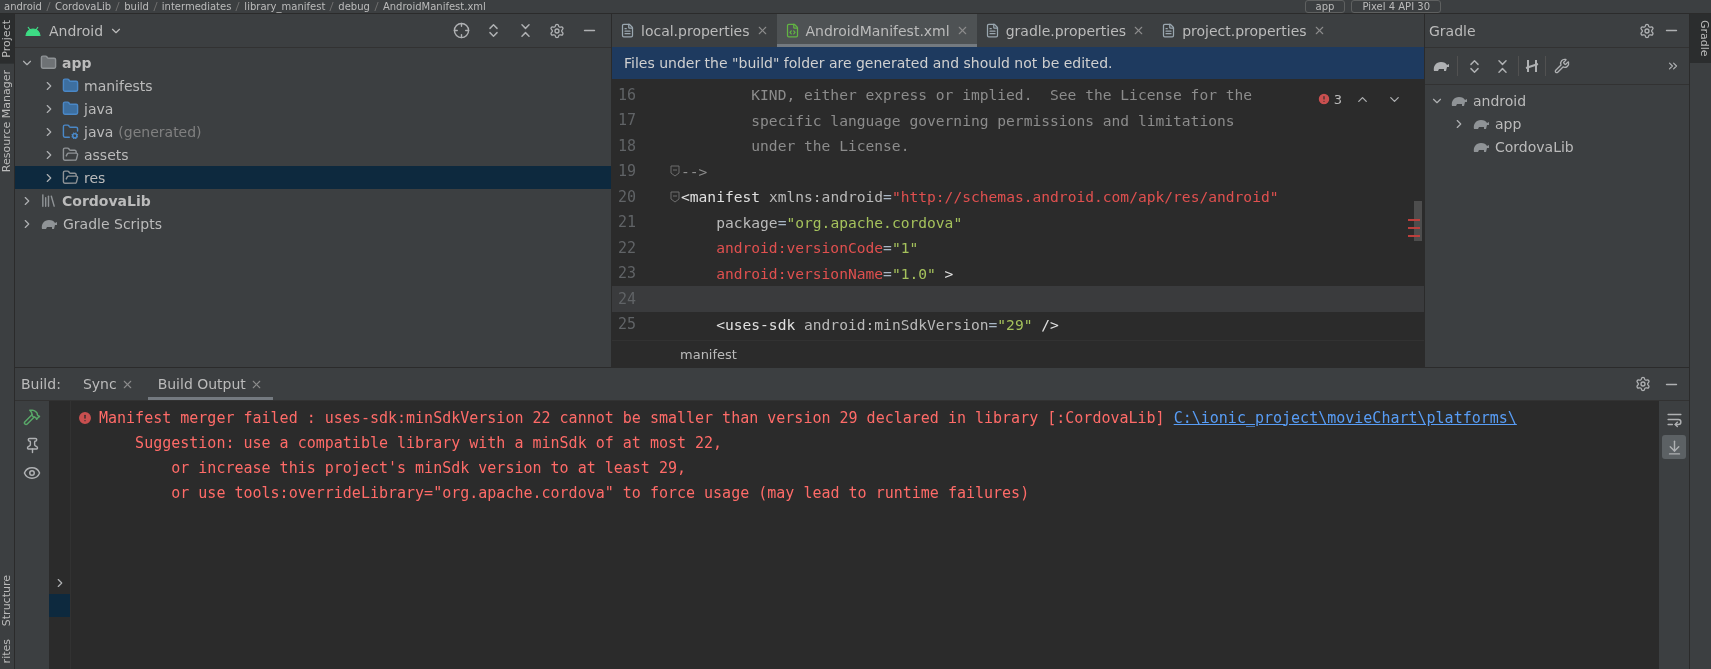 The image size is (1711, 669). Describe the element at coordinates (1329, 99) in the screenshot. I see `error-count: 3` at that location.